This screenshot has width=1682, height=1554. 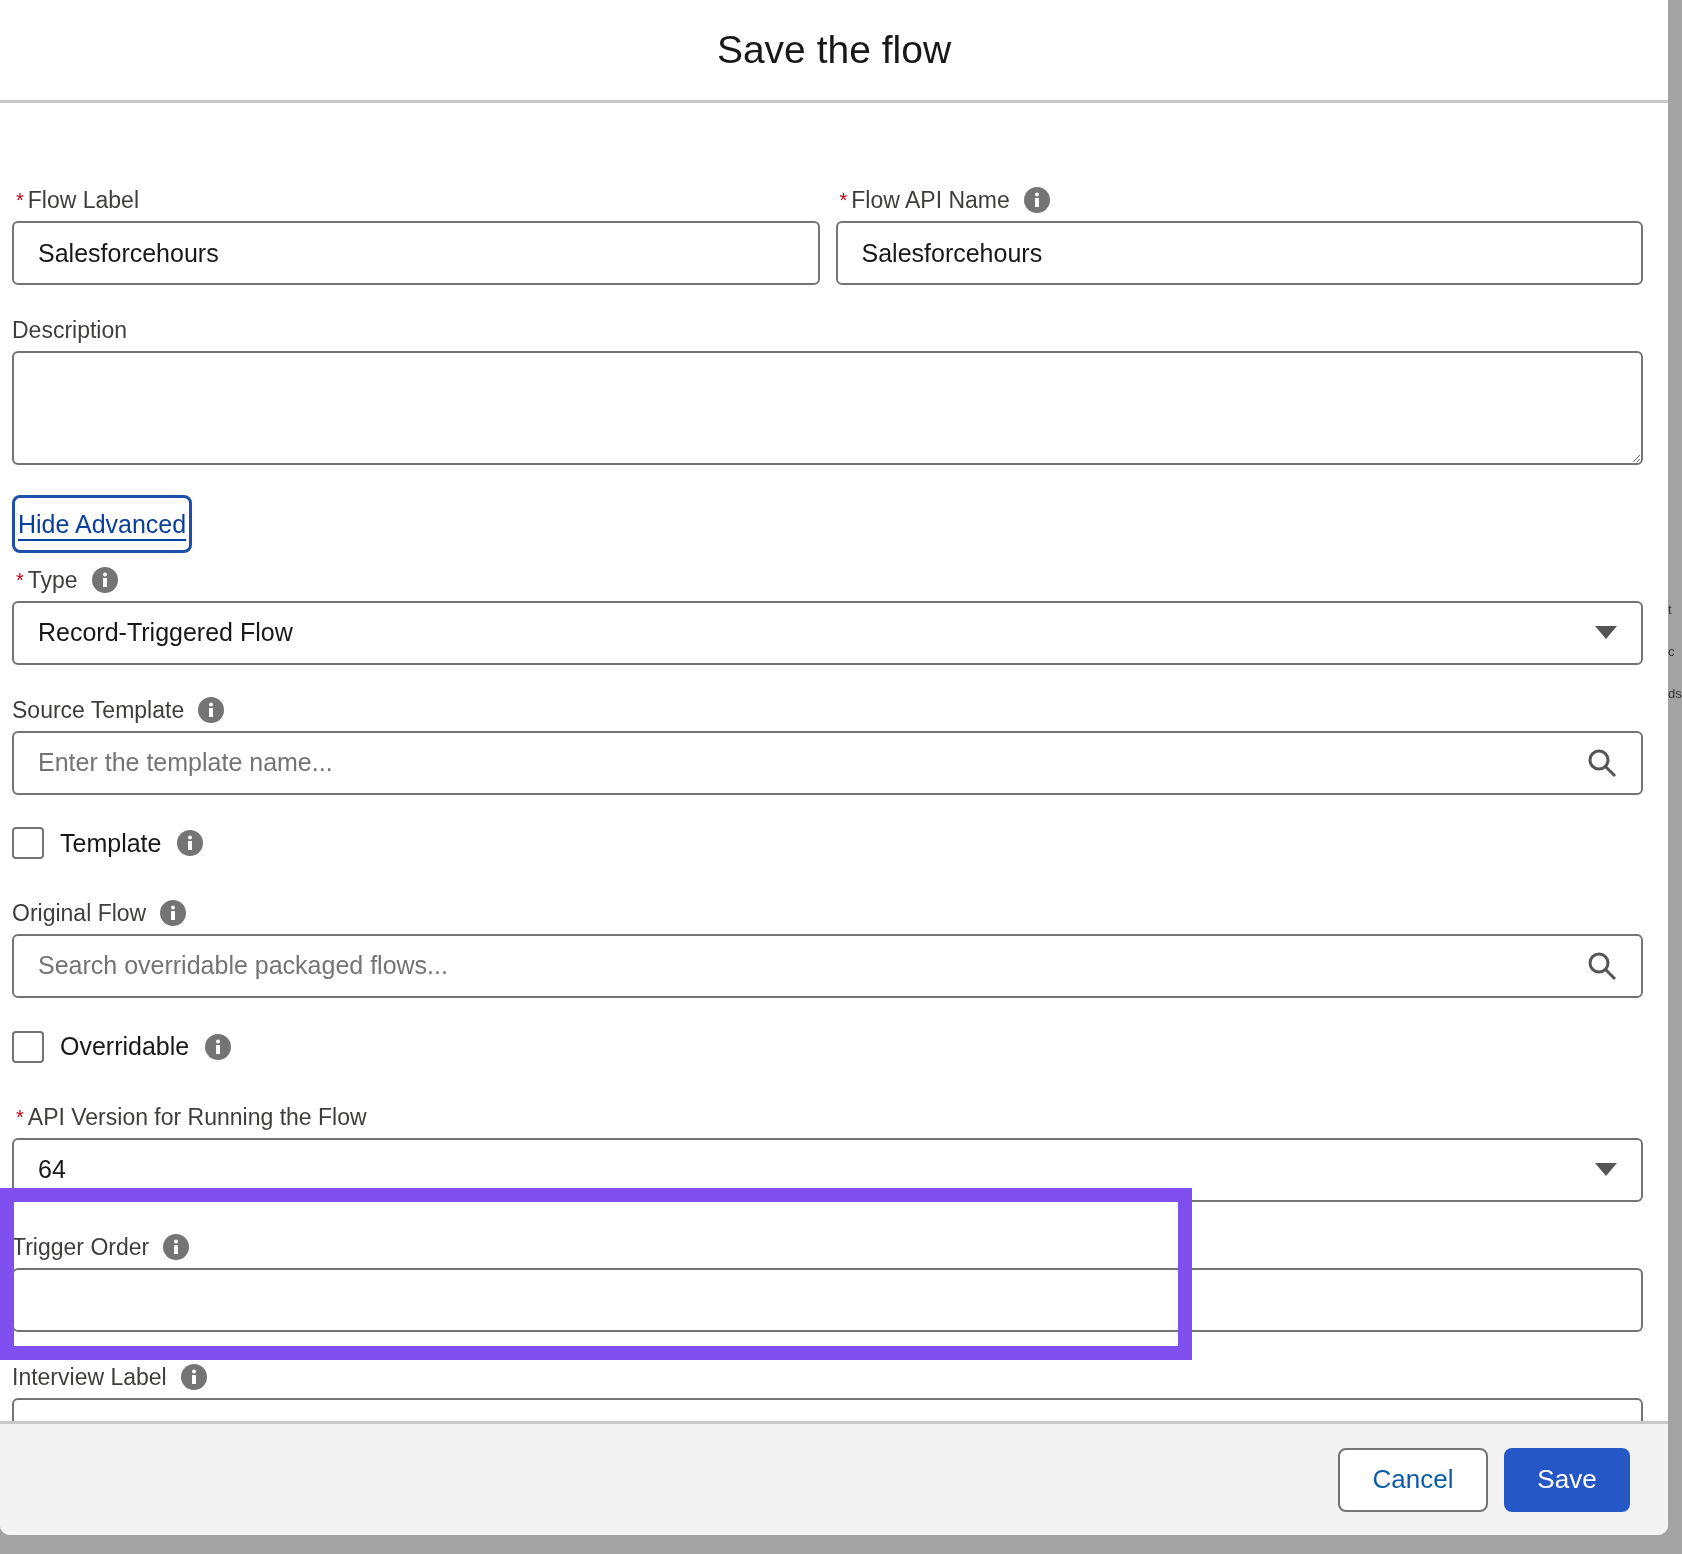 I want to click on save-button: Save, so click(x=1567, y=1479).